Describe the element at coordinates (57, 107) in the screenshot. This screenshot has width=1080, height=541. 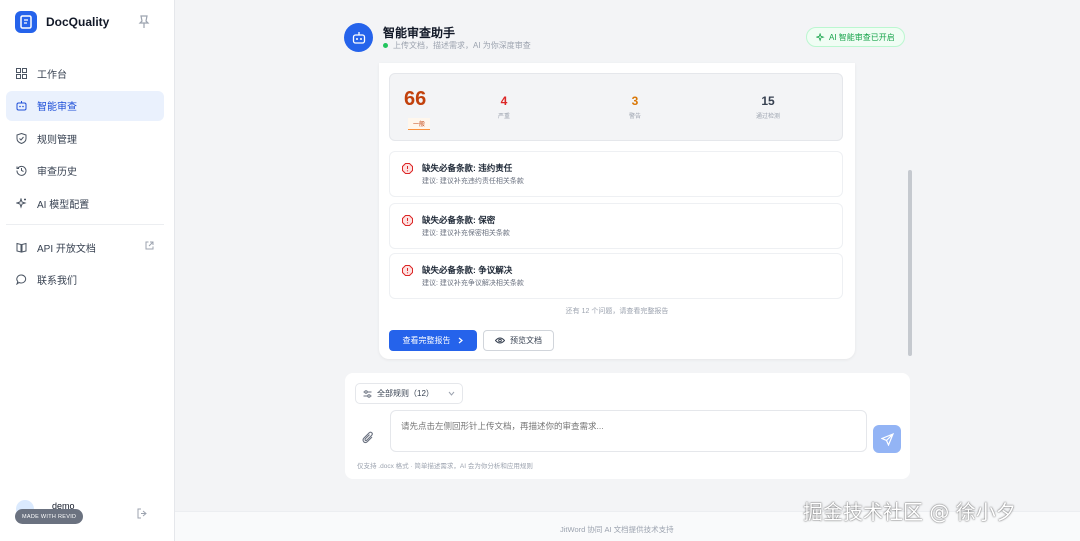
I see `sidebar-item-label: 智能审查` at that location.